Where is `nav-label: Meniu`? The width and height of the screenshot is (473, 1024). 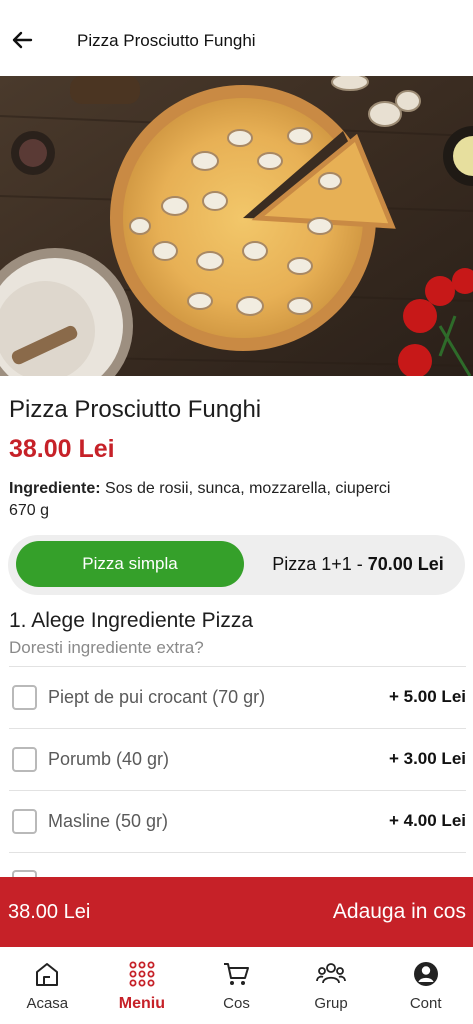 nav-label: Meniu is located at coordinates (141, 1003).